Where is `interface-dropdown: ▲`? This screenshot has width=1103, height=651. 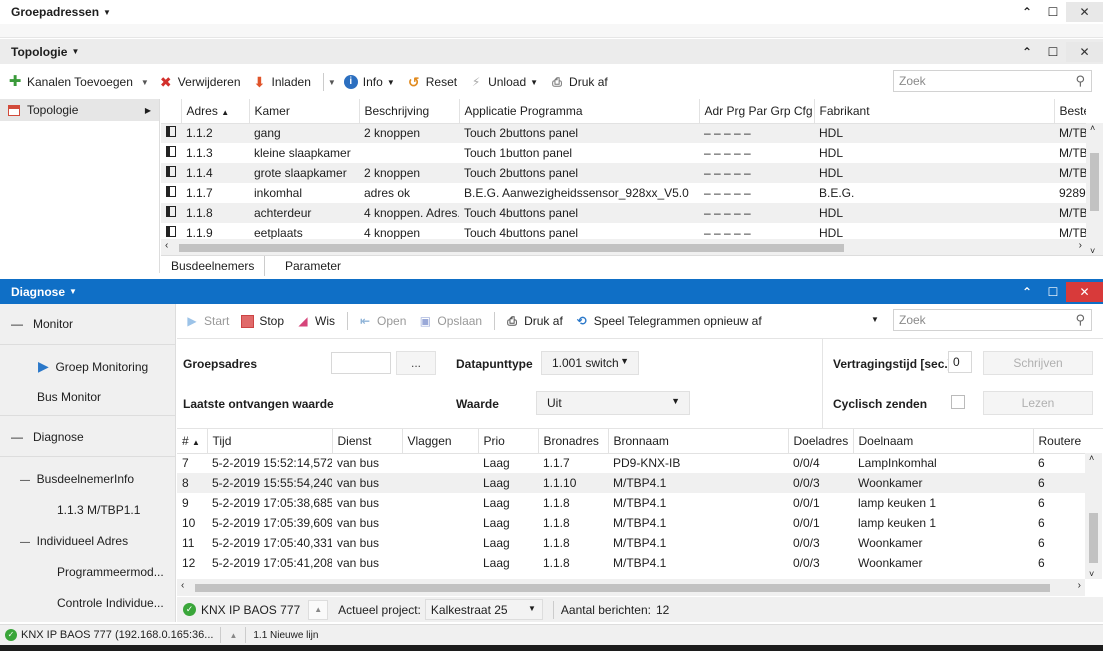 interface-dropdown: ▲ is located at coordinates (318, 609).